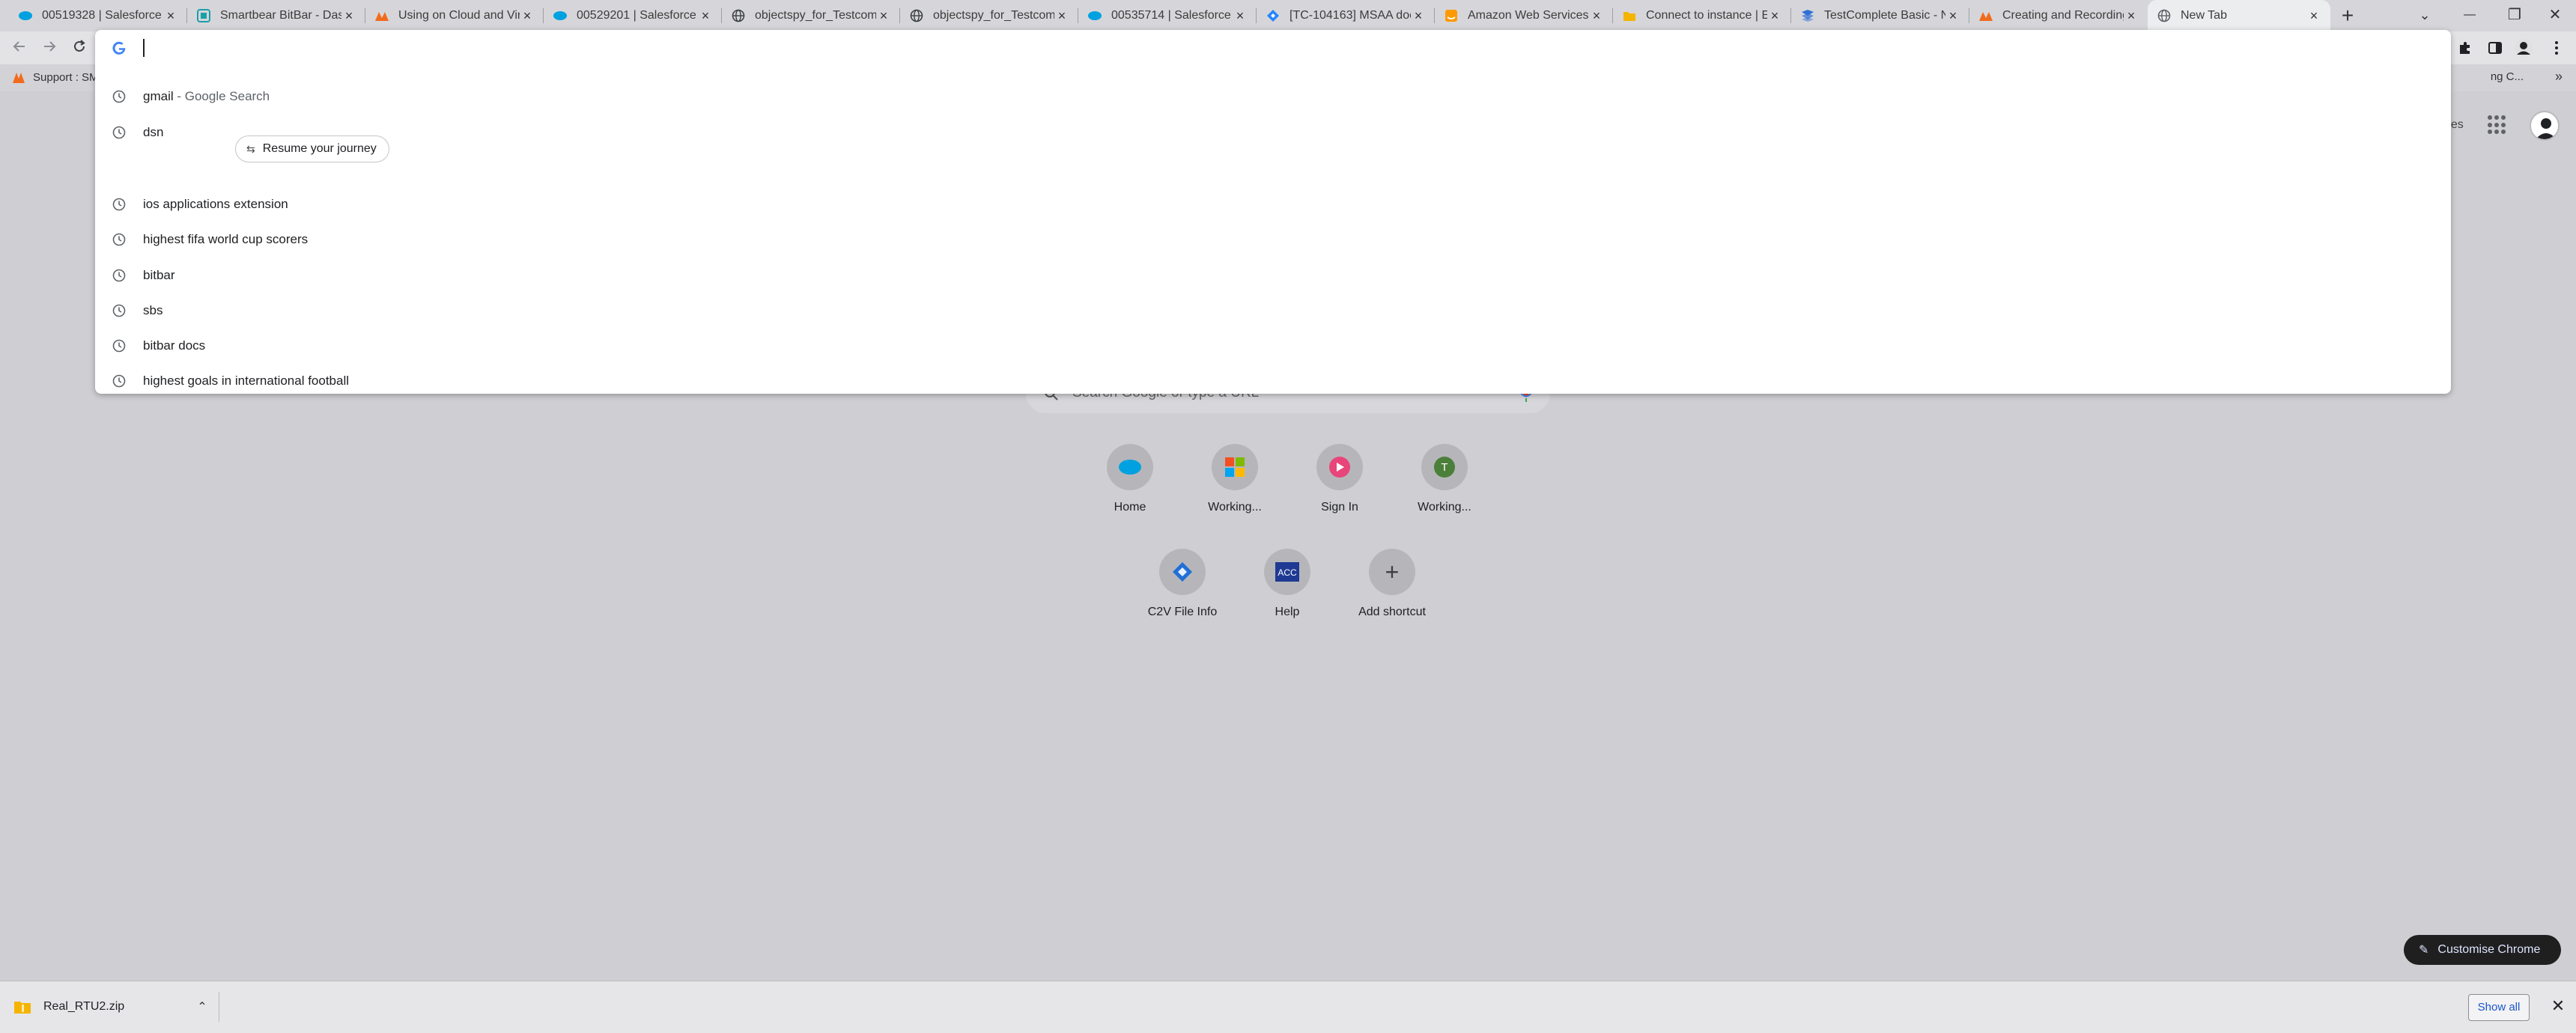  I want to click on chevron-up-icon: ⌃, so click(202, 1006).